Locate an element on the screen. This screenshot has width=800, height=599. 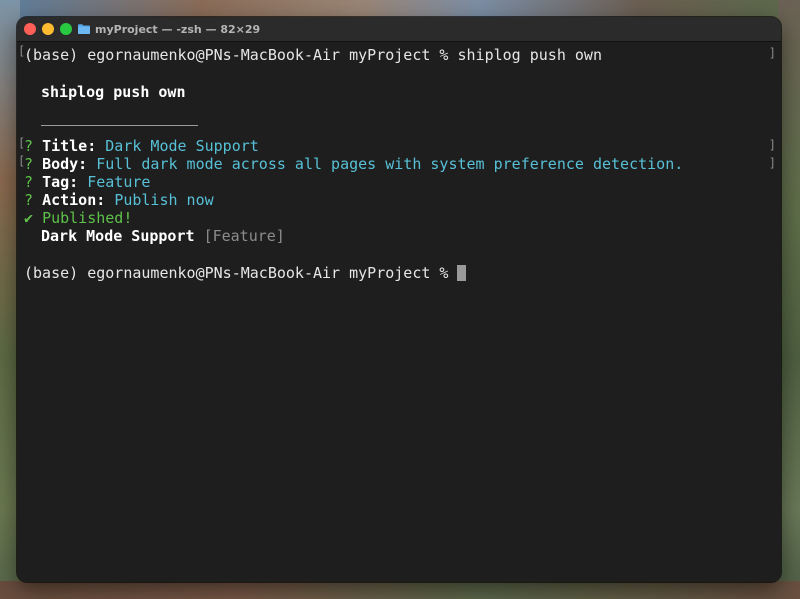
window-title: myProject — -zsh — 82×29 is located at coordinates (178, 29).